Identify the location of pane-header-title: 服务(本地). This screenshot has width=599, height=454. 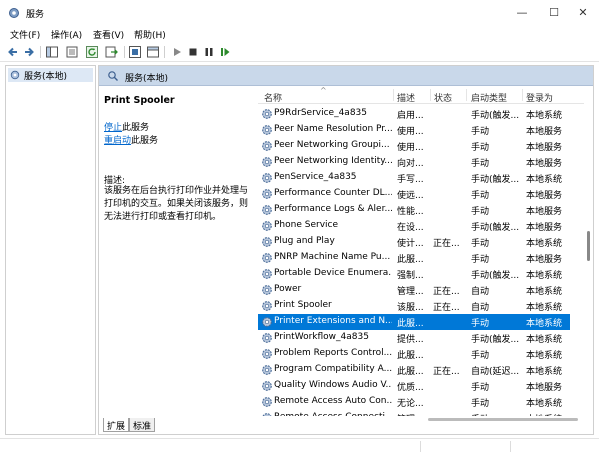
(147, 79).